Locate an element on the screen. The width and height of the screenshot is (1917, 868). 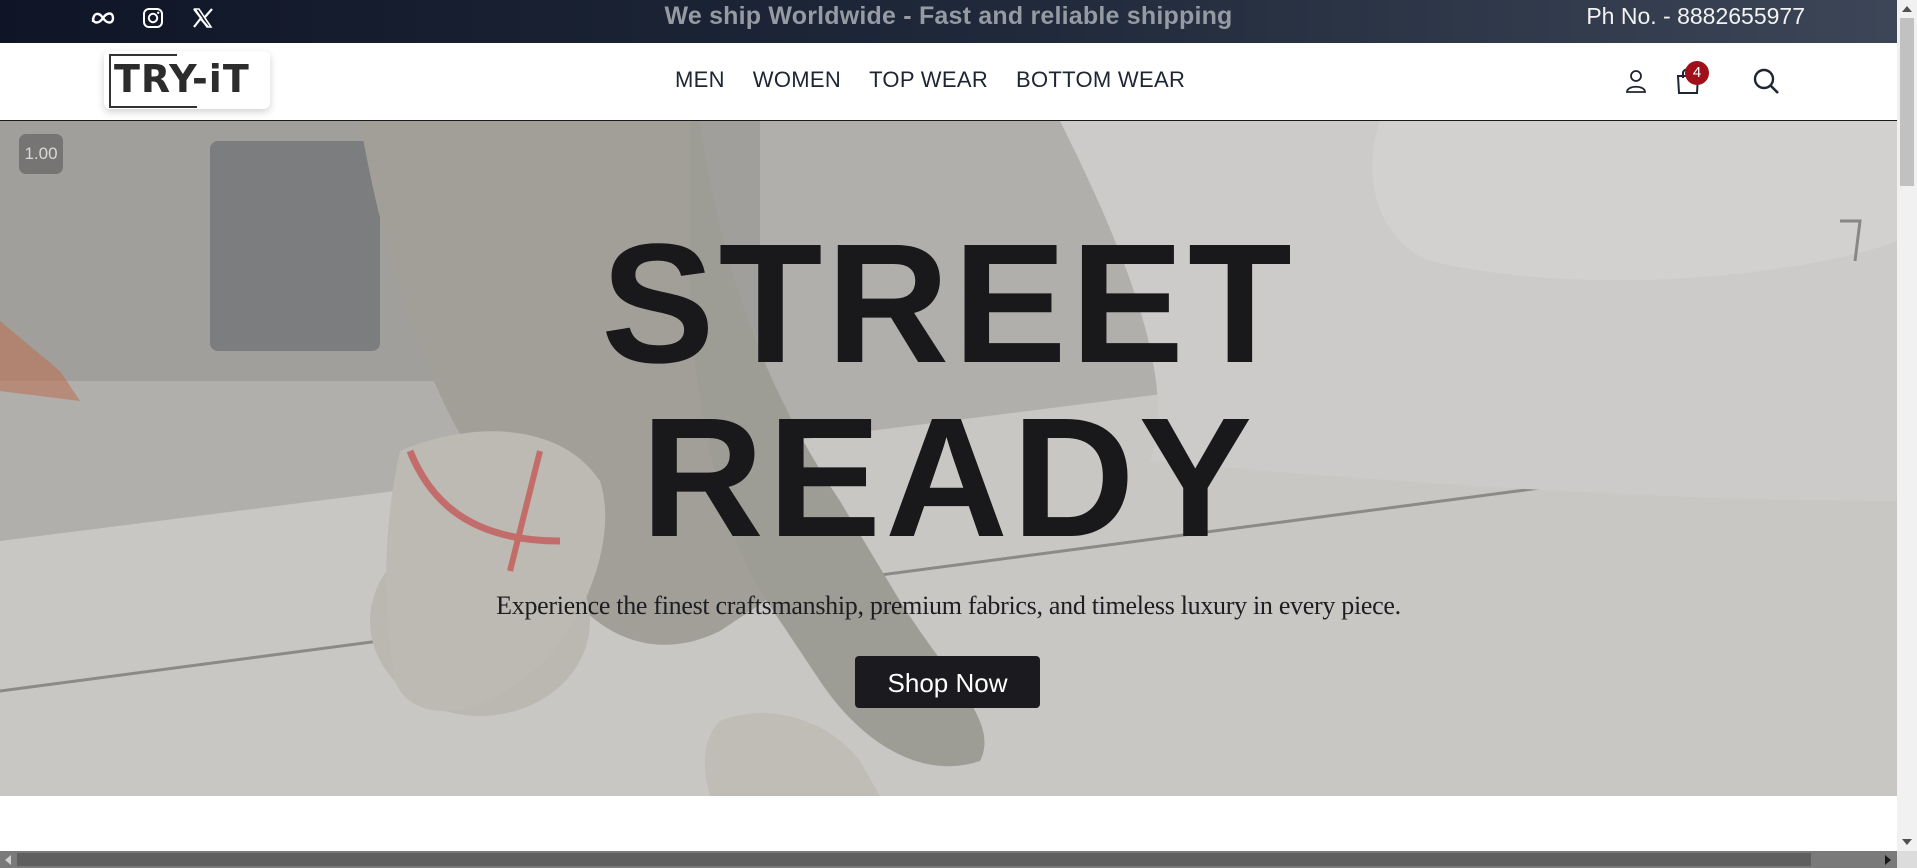
playback-speed: 1.00 is located at coordinates (41, 154).